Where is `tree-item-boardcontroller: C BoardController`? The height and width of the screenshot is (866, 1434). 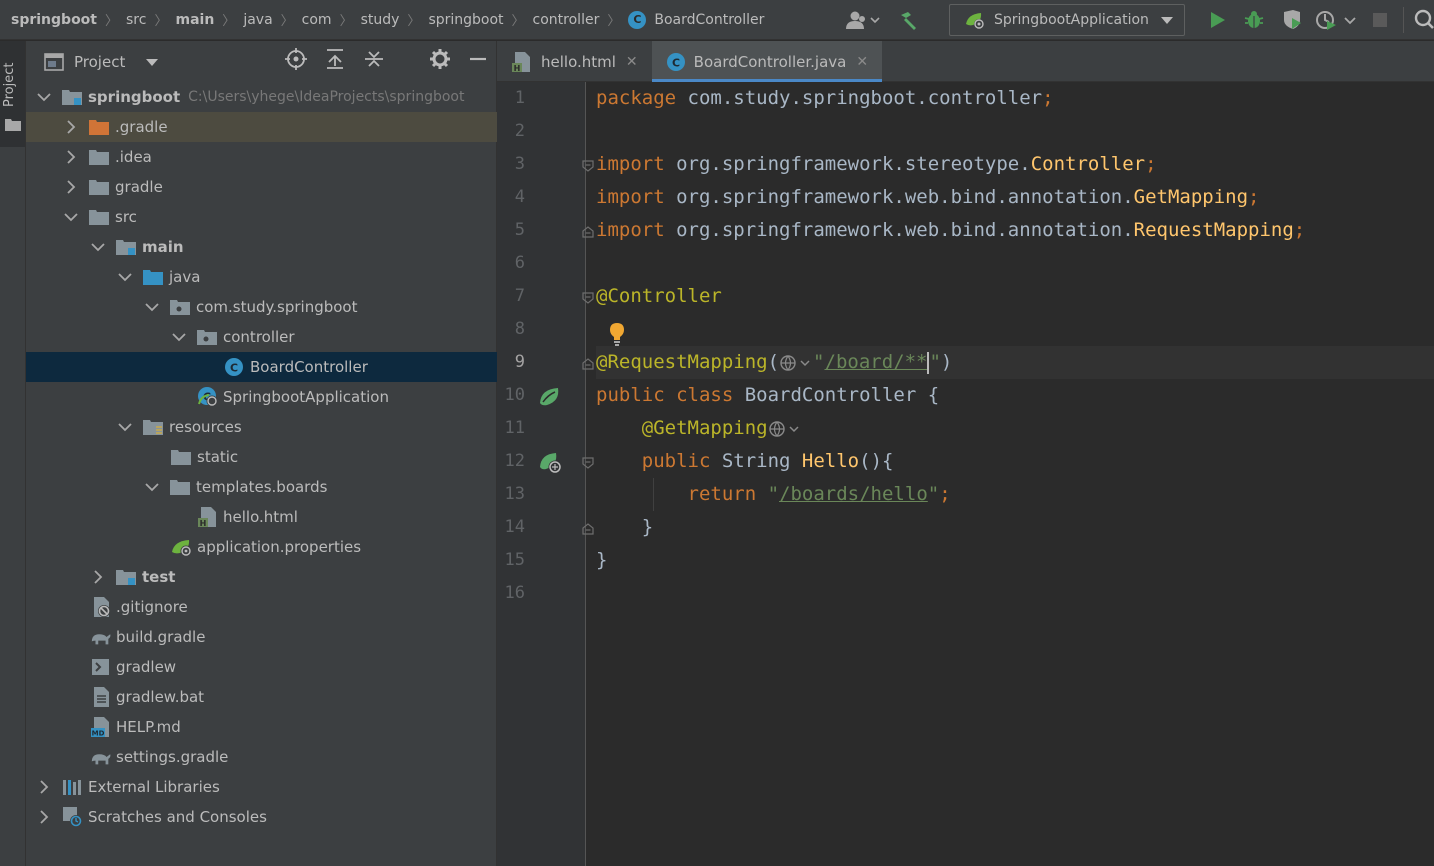
tree-item-boardcontroller: C BoardController is located at coordinates (261, 367).